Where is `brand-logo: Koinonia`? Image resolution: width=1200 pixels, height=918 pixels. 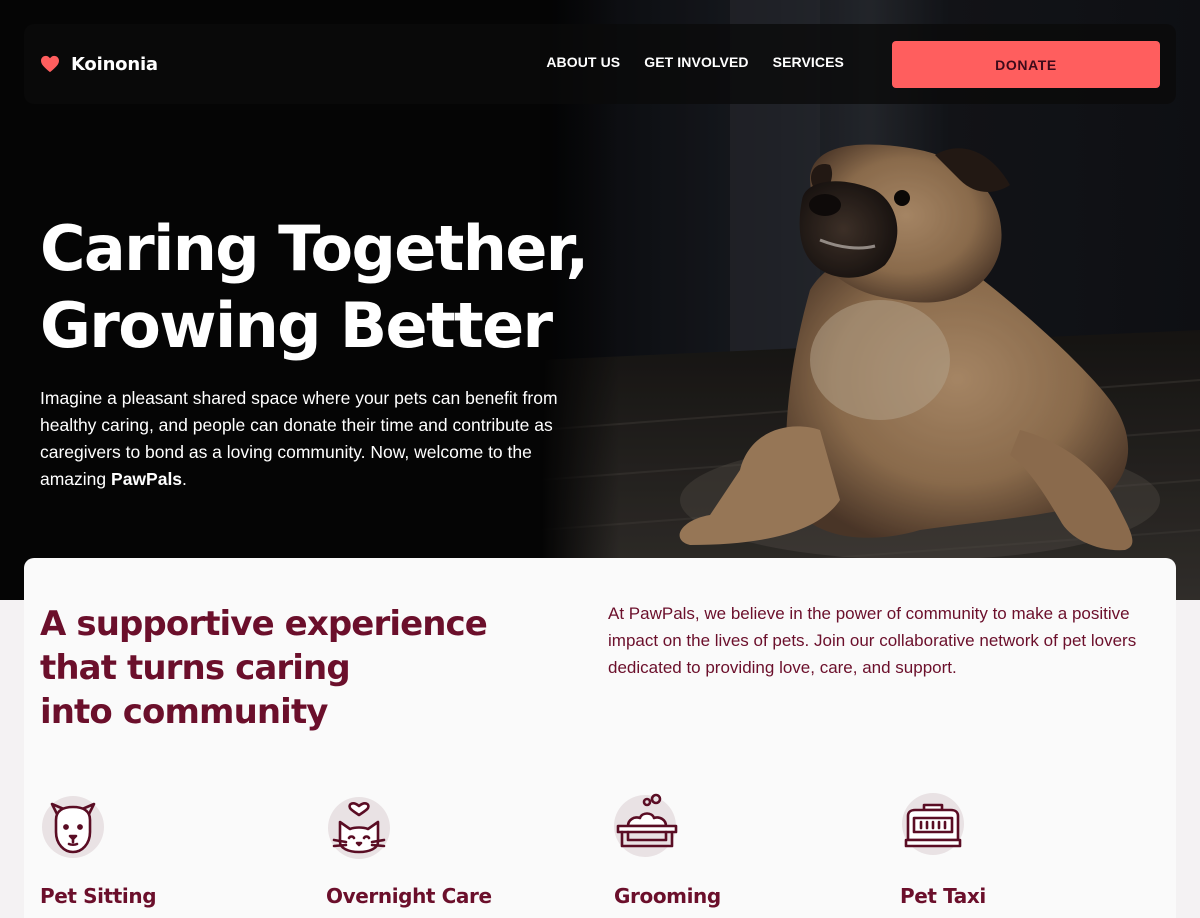 brand-logo: Koinonia is located at coordinates (99, 64).